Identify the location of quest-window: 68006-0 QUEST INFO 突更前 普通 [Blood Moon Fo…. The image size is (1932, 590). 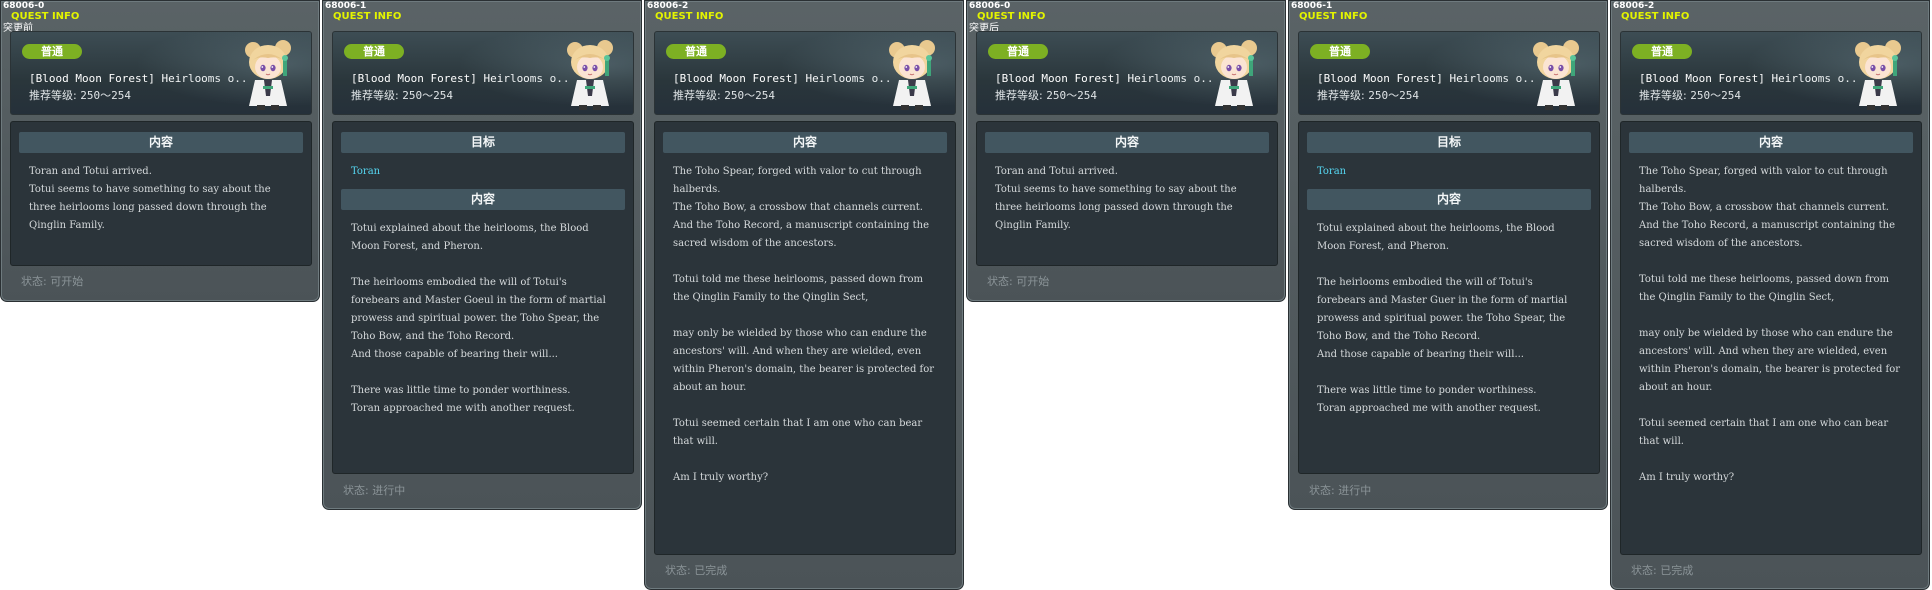
(160, 151).